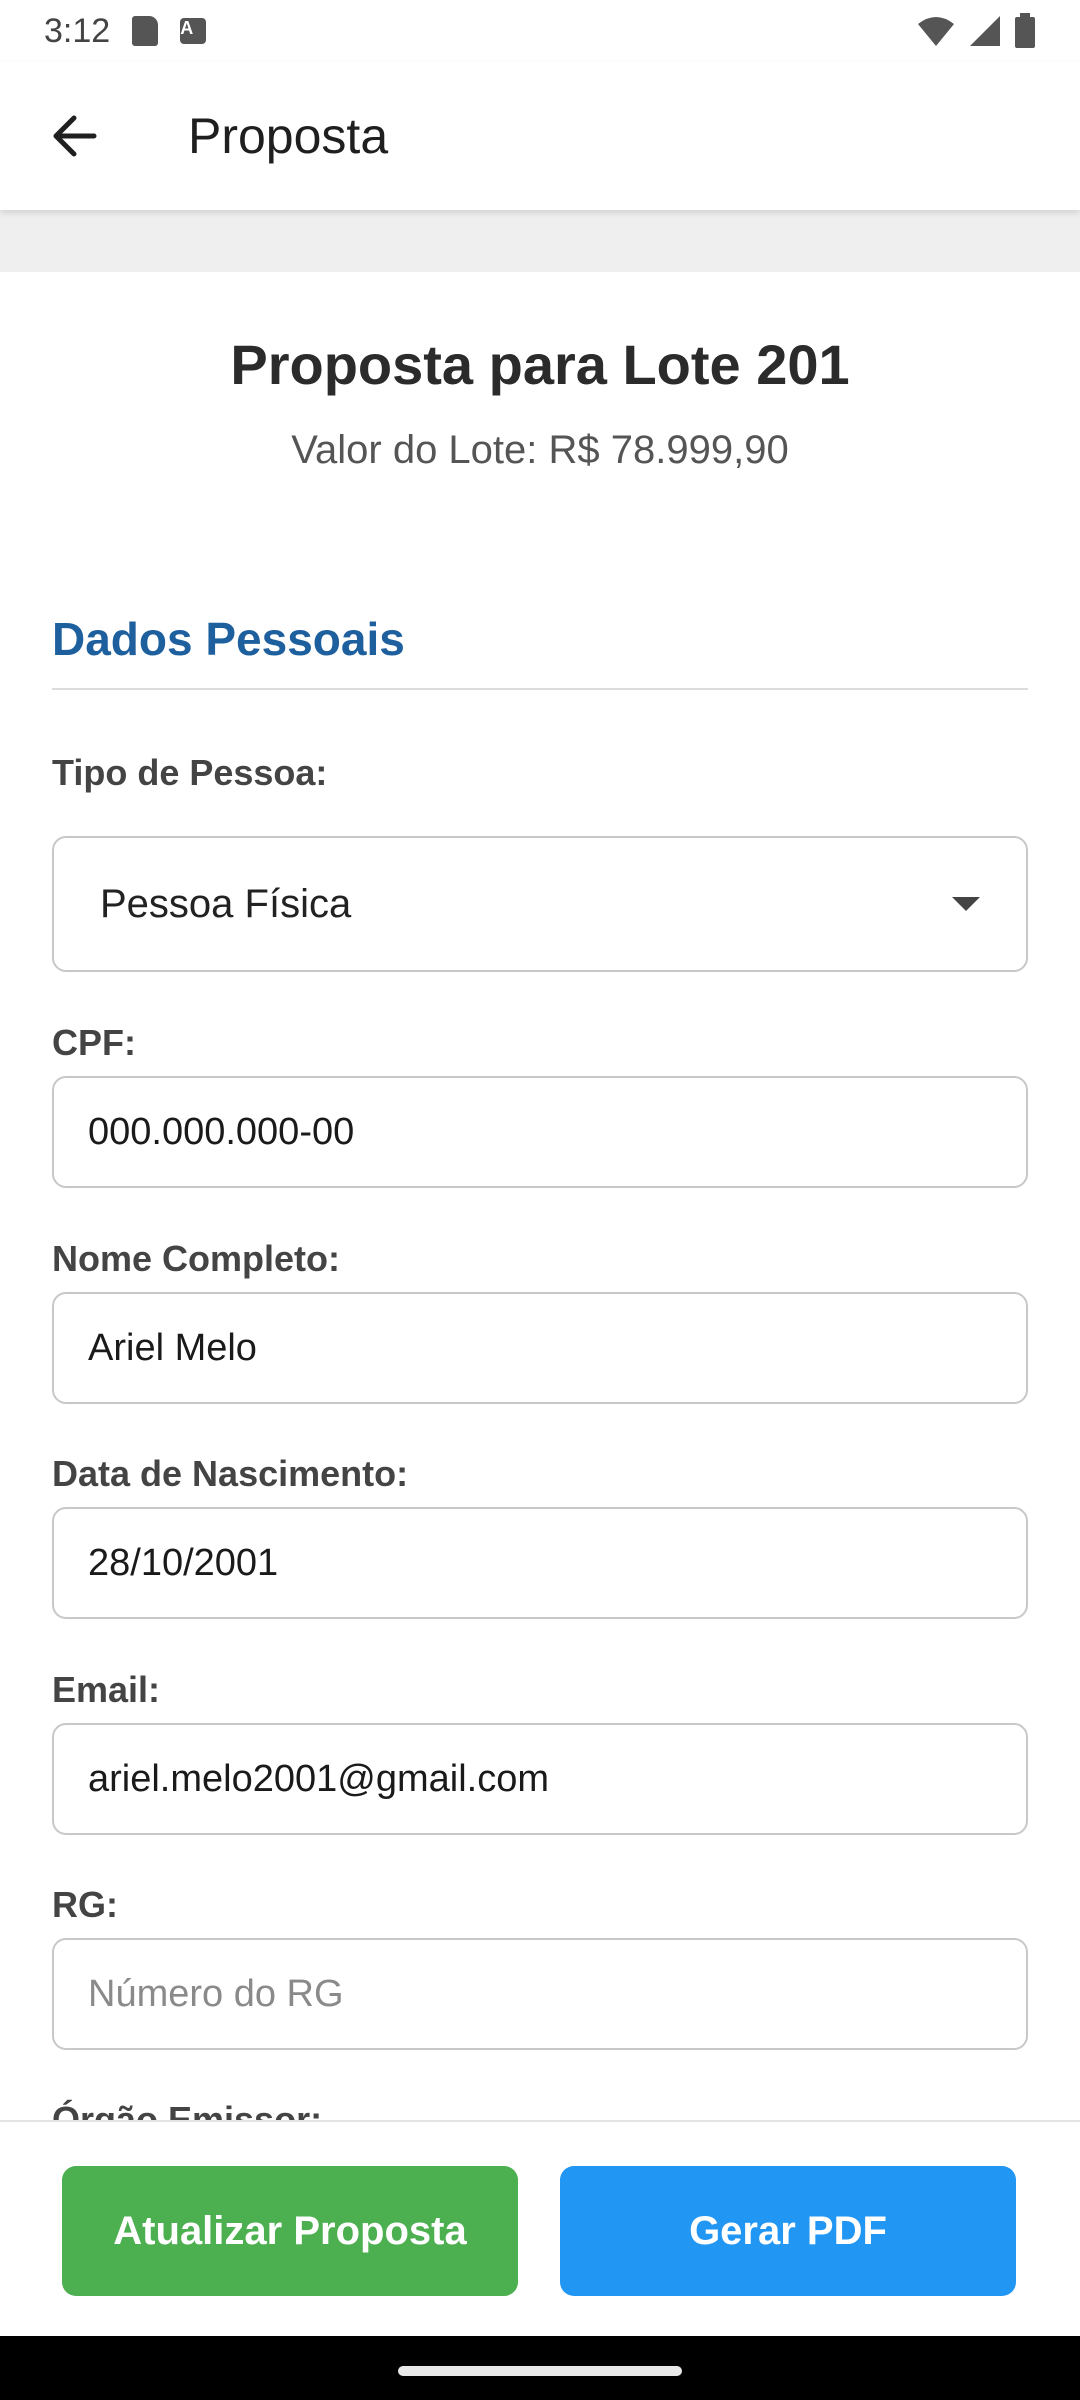 This screenshot has height=2400, width=1080. What do you see at coordinates (193, 31) in the screenshot?
I see `text-a-icon: A` at bounding box center [193, 31].